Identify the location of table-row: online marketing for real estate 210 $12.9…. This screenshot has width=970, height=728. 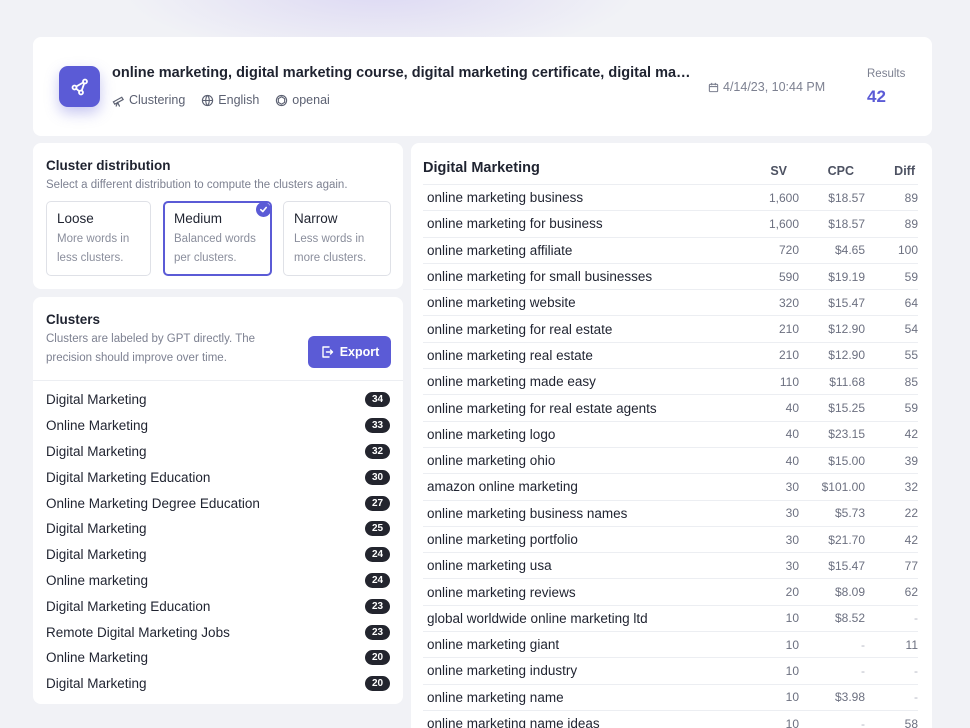
(670, 328).